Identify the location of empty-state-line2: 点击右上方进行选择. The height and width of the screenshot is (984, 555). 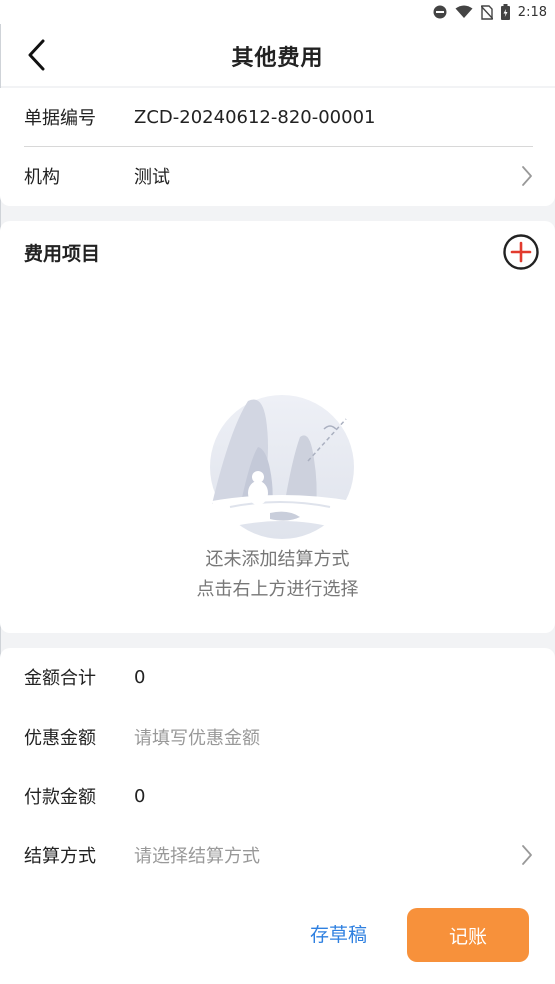
(277, 589).